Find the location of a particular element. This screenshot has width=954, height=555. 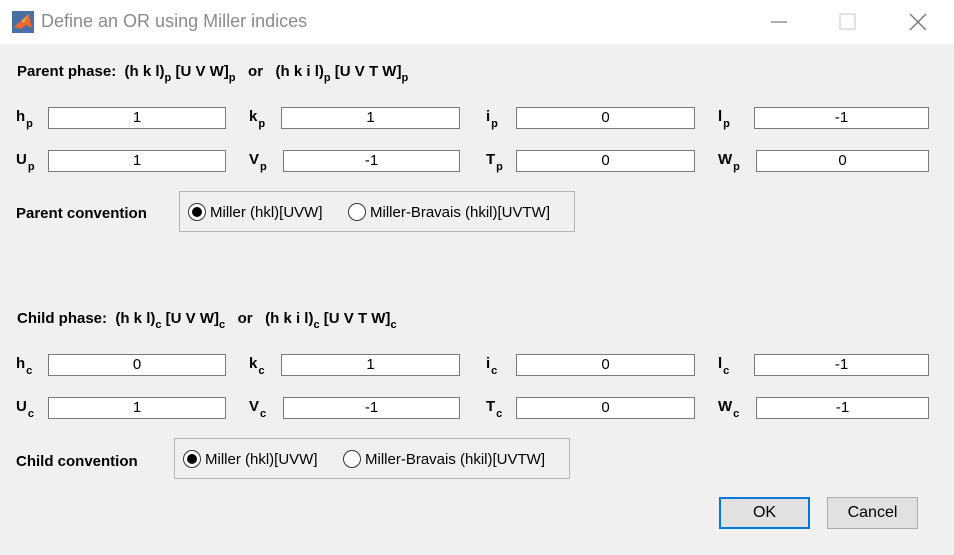

maximize-icon is located at coordinates (847, 21).